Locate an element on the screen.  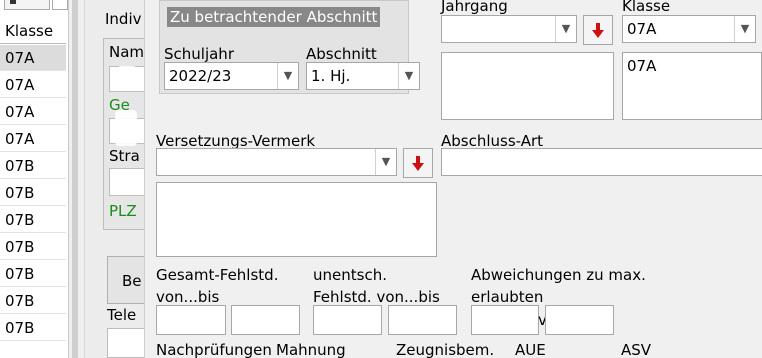
abschnitt-select: 1. Hj. ▼ is located at coordinates (363, 76).